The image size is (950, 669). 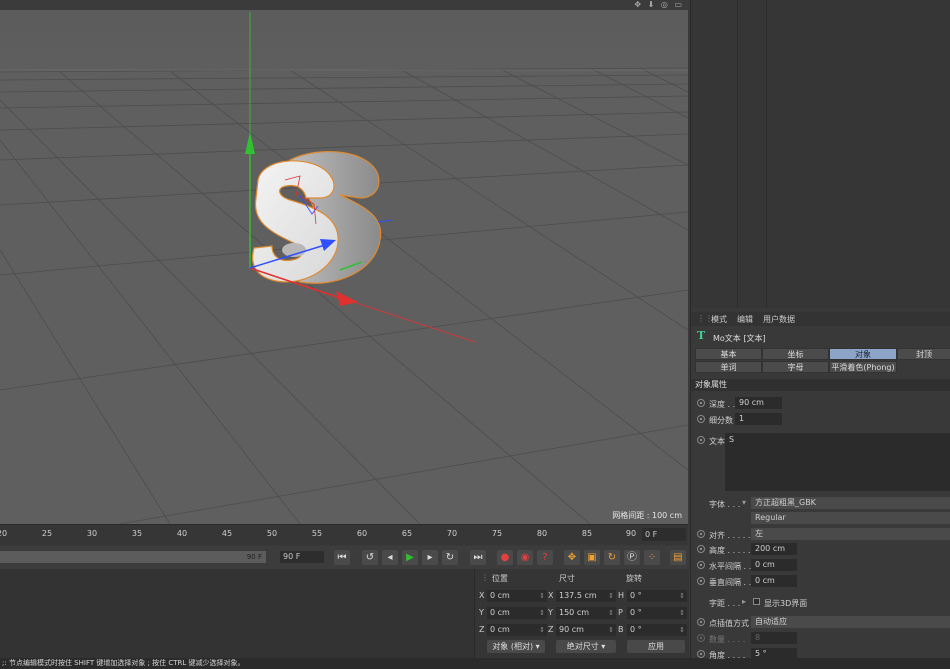 What do you see at coordinates (586, 596) in the screenshot?
I see `size-x-field: 137.5 cm` at bounding box center [586, 596].